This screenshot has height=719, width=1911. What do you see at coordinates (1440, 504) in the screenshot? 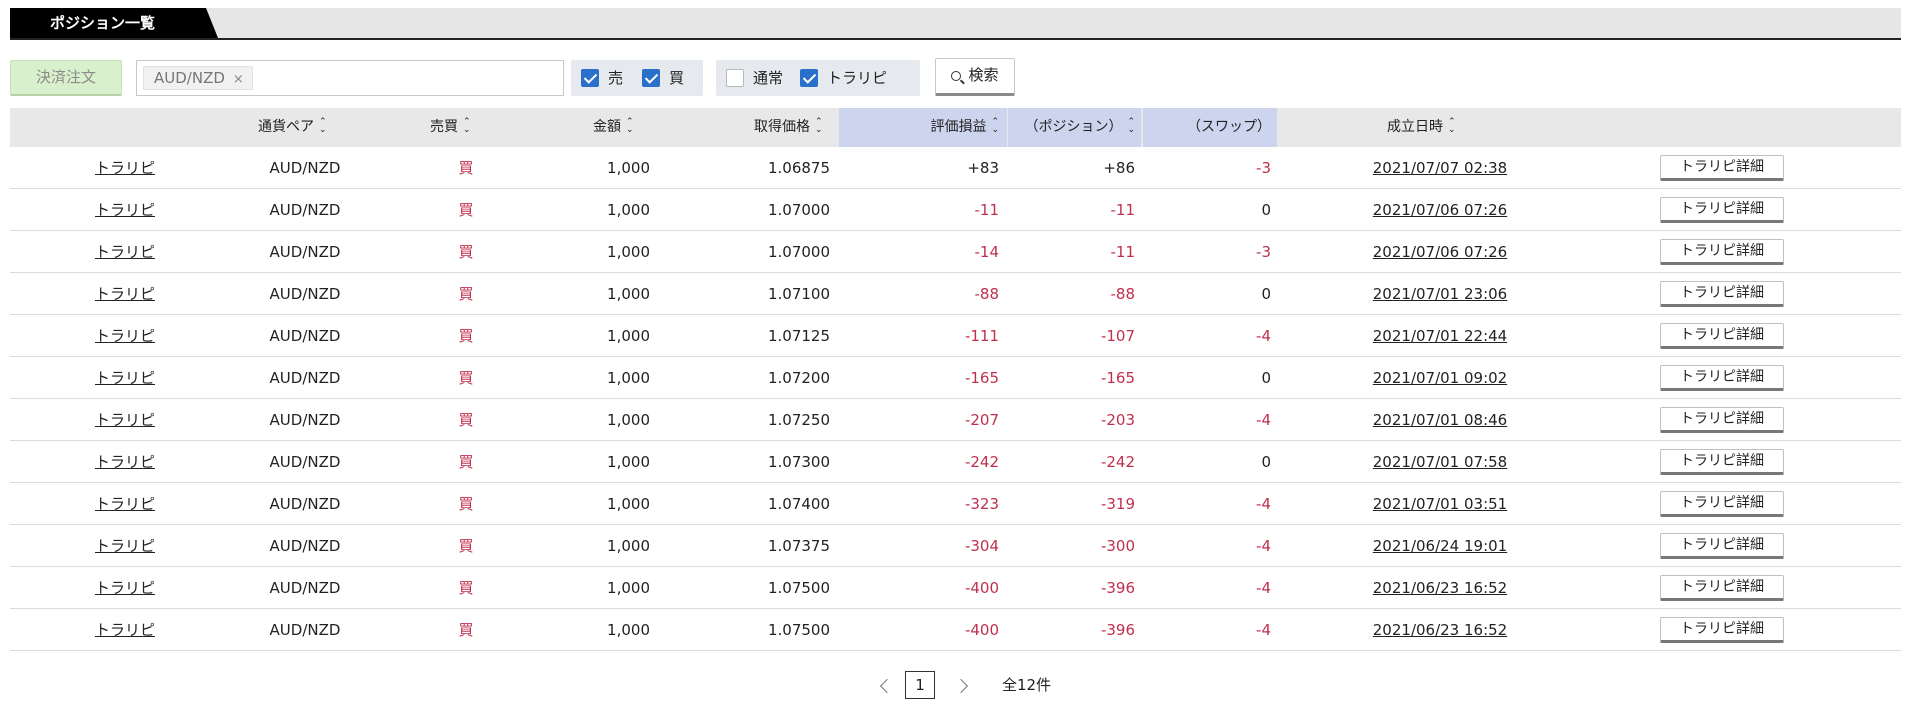
I see `row-date-link: 2021/07/01 03:51` at bounding box center [1440, 504].